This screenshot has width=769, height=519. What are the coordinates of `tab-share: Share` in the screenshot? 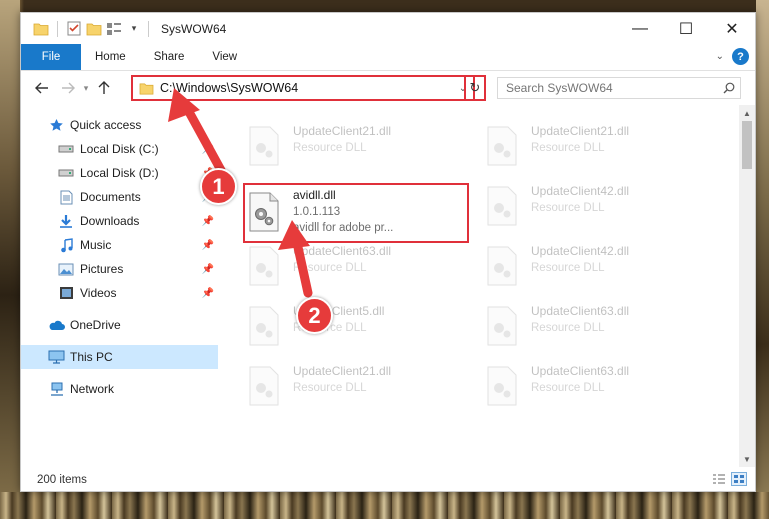 It's located at (169, 57).